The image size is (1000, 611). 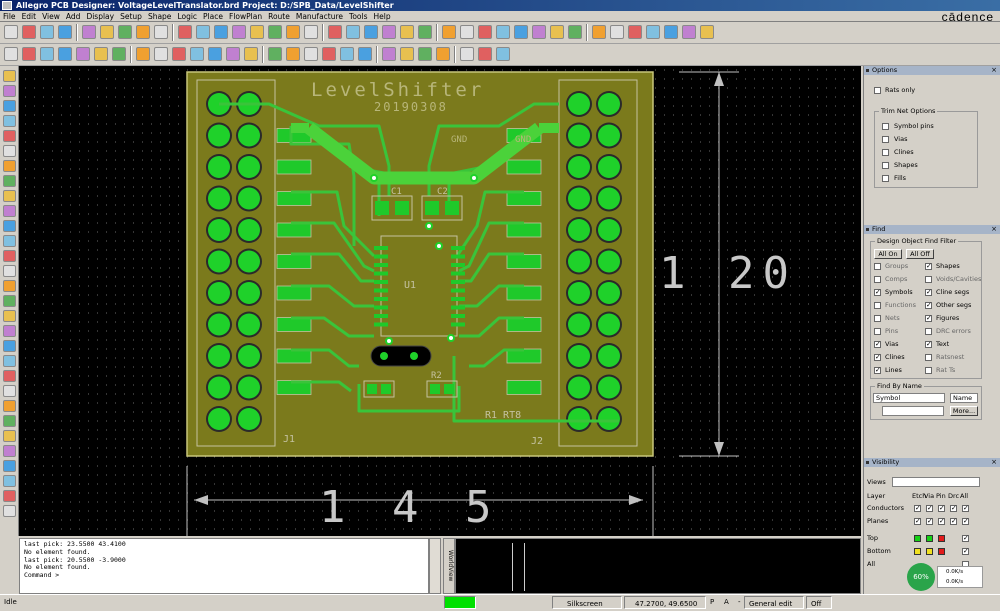 I want to click on menu-item-place: Place, so click(x=213, y=16).